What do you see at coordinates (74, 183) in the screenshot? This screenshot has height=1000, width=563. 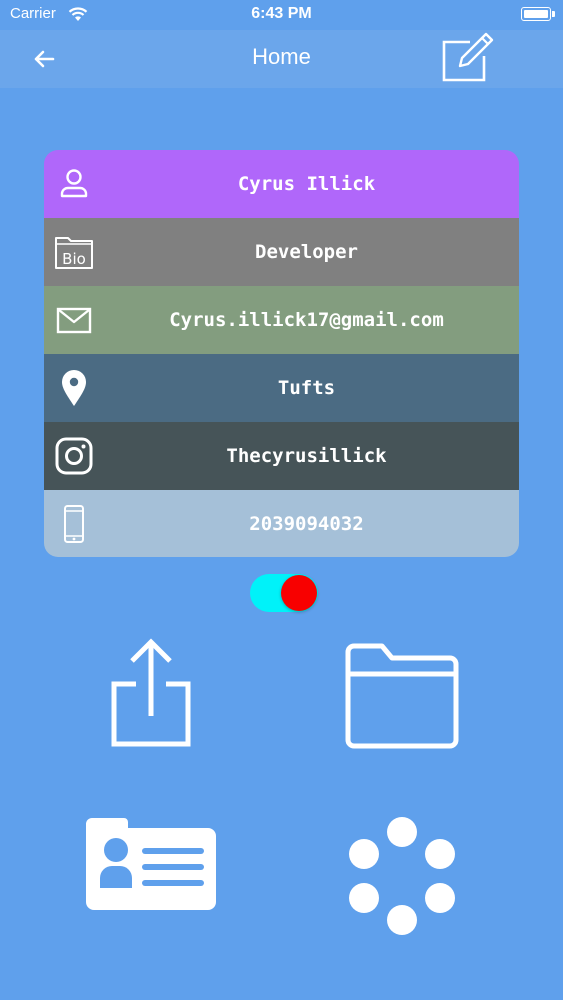 I see `person-icon` at bounding box center [74, 183].